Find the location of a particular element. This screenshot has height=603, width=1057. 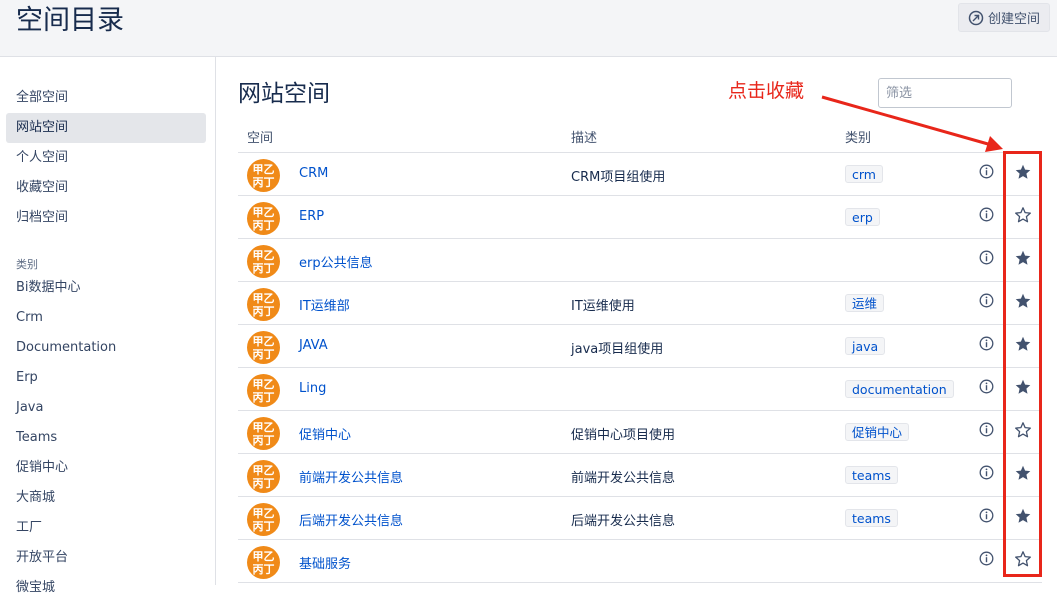

annotation-label: 点击收藏 is located at coordinates (766, 91).